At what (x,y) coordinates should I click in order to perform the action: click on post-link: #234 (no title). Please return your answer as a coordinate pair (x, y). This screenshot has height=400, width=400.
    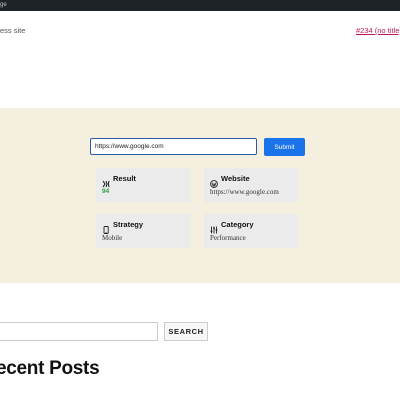
    Looking at the image, I should click on (378, 30).